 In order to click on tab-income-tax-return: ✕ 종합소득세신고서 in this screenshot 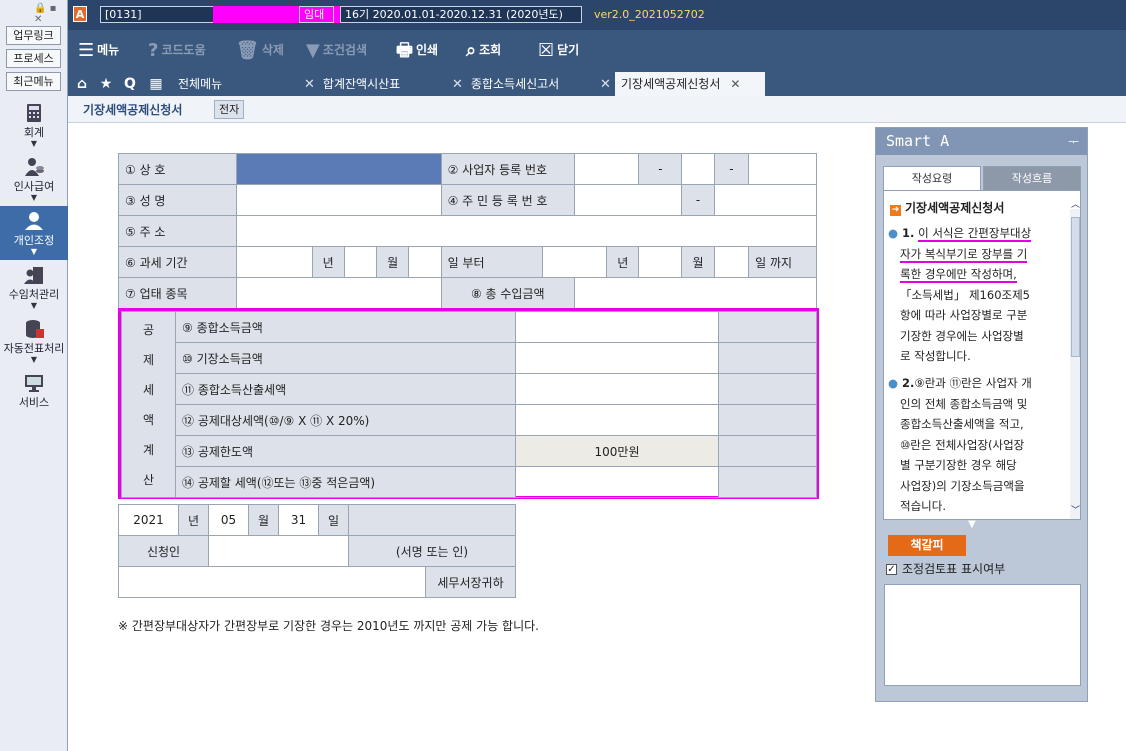, I will do `click(505, 84)`.